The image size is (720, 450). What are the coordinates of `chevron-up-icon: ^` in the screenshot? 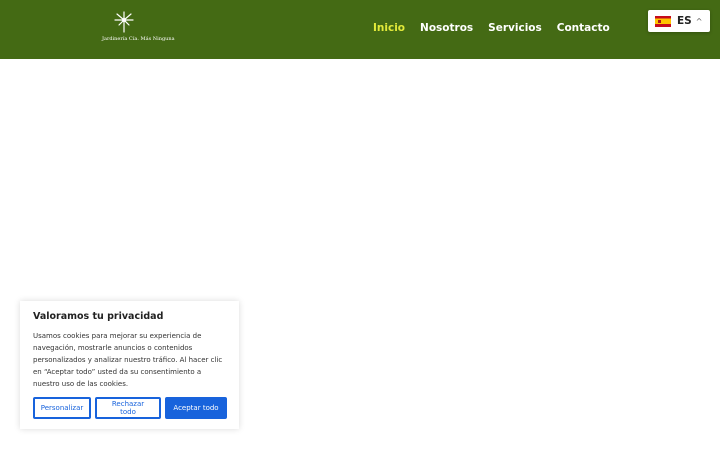 It's located at (699, 21).